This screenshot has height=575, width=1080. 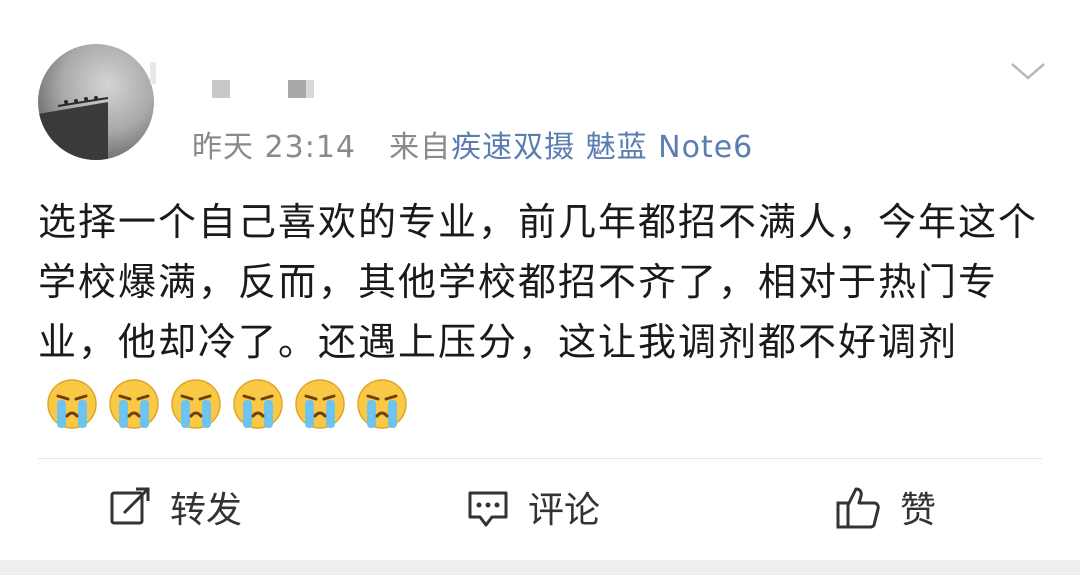 I want to click on like-label: 赞, so click(x=918, y=510).